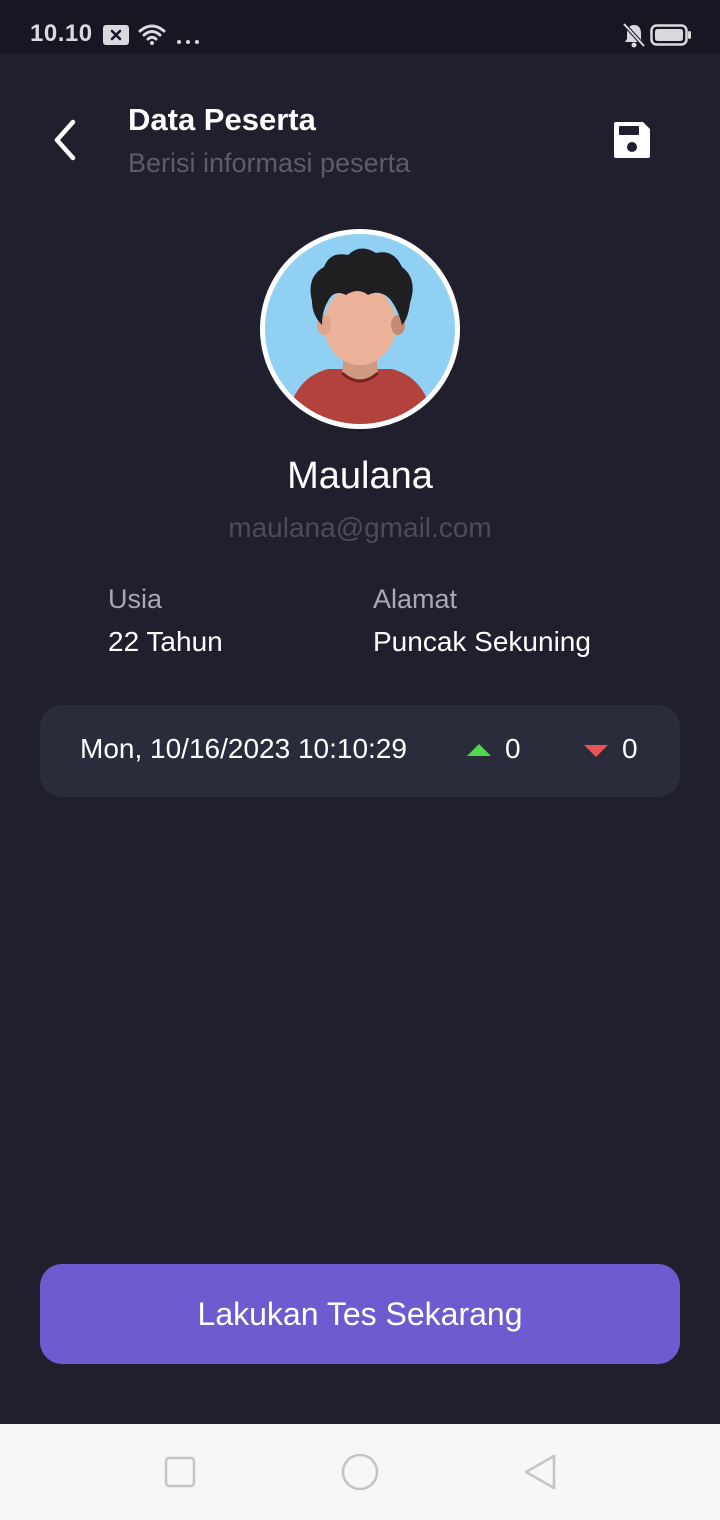 The image size is (720, 1520). I want to click on chevron-left-icon, so click(65, 140).